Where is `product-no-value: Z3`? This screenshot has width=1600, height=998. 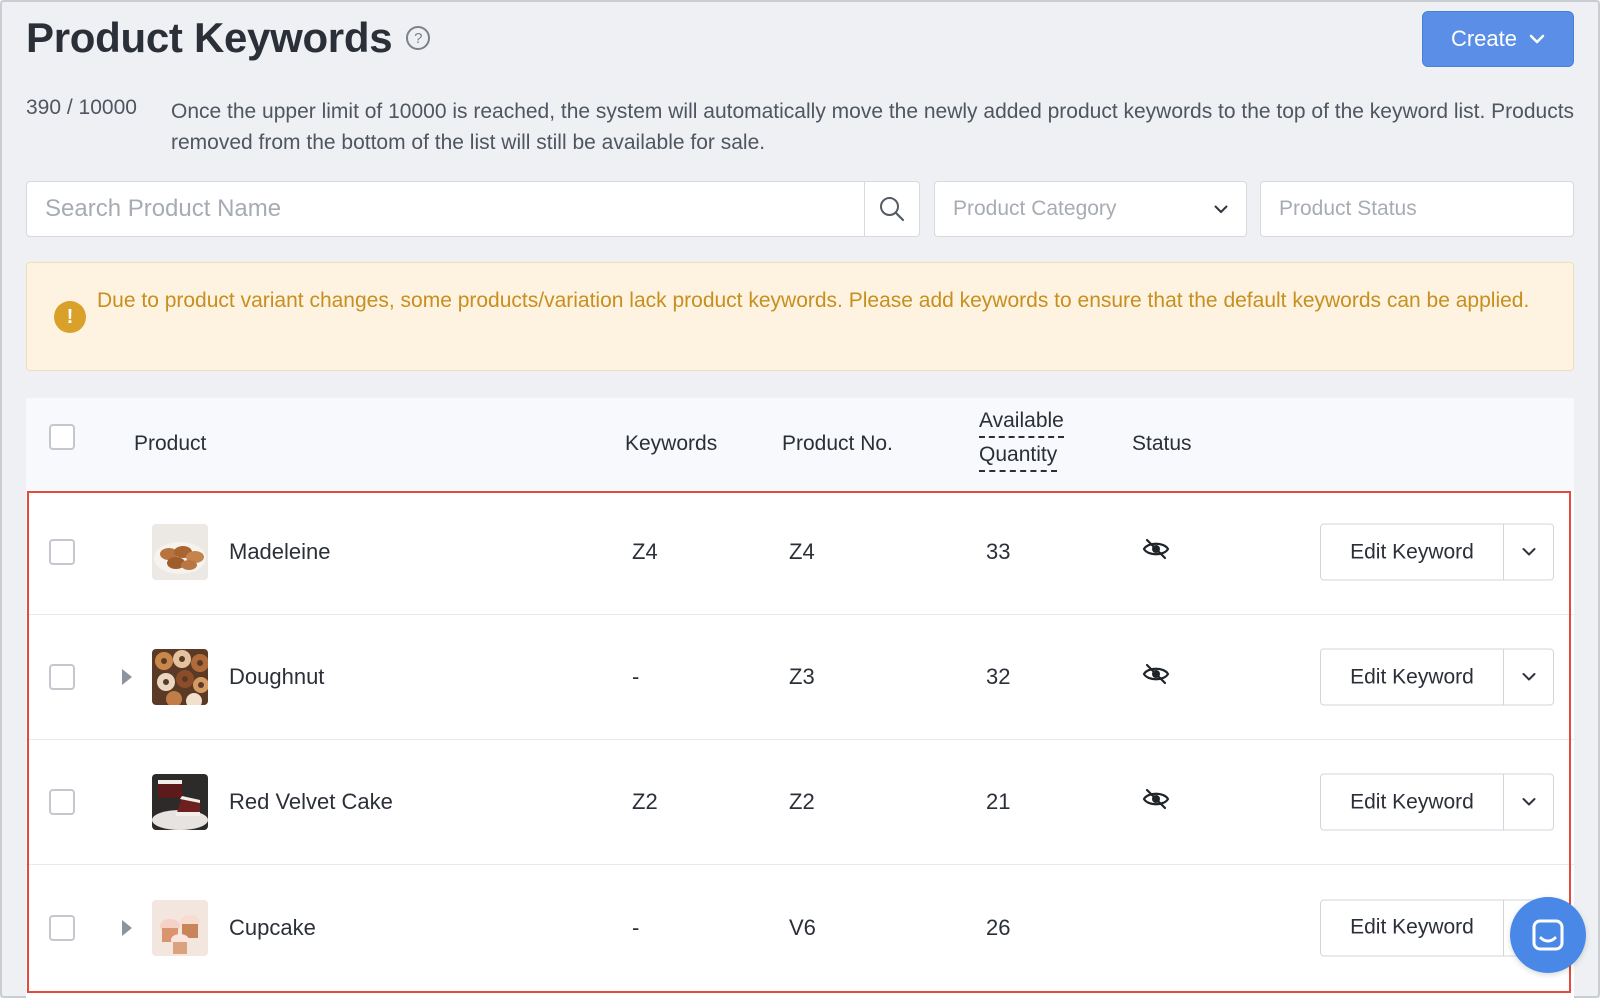
product-no-value: Z3 is located at coordinates (802, 676).